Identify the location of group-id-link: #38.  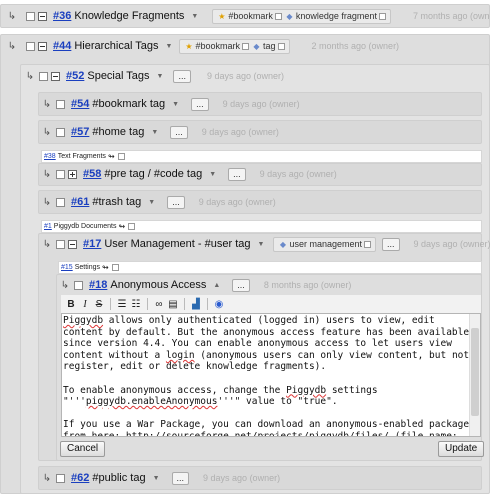
(50, 156).